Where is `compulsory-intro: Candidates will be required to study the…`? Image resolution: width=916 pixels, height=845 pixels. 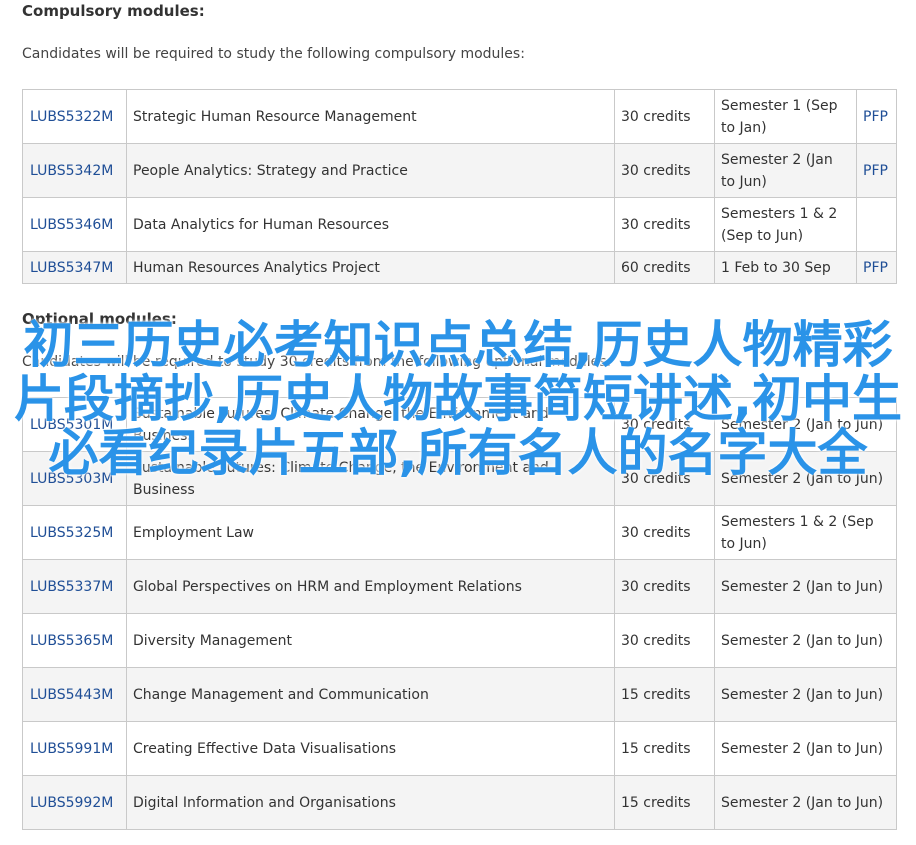 compulsory-intro: Candidates will be required to study the… is located at coordinates (273, 54).